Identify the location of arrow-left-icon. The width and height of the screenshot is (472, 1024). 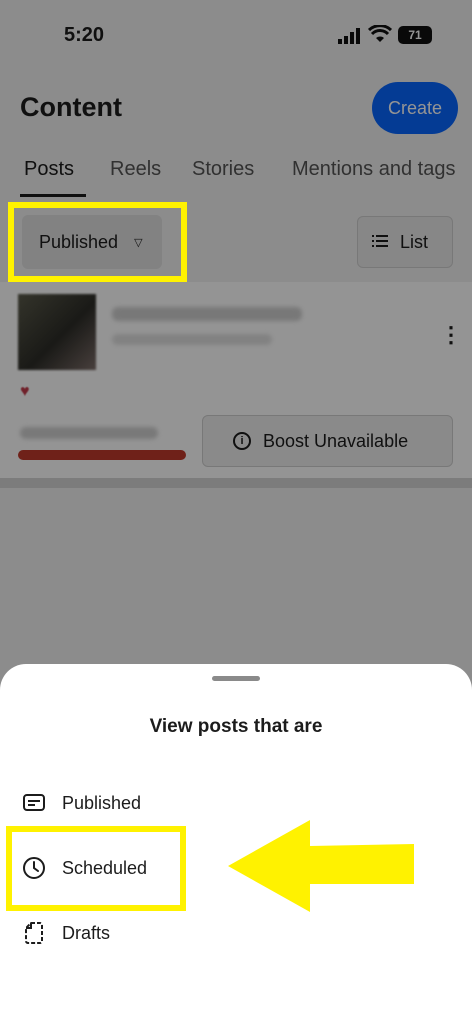
(321, 866).